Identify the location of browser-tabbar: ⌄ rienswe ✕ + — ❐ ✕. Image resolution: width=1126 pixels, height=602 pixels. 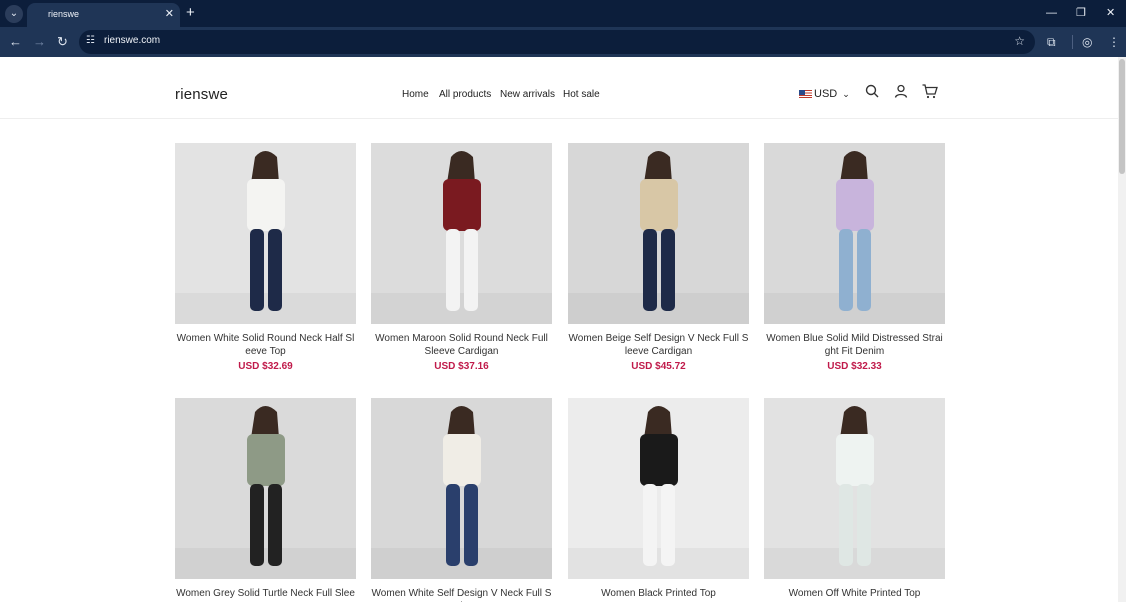
(563, 13).